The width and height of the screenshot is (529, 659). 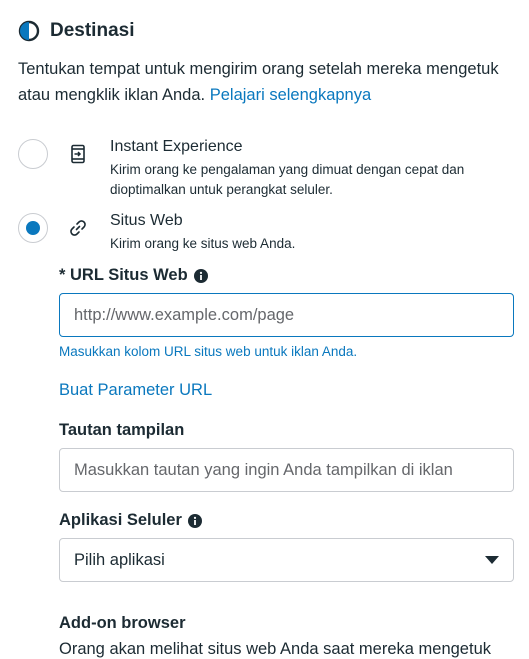 I want to click on learn-more-link: Pelajari selengkapnya, so click(x=290, y=95).